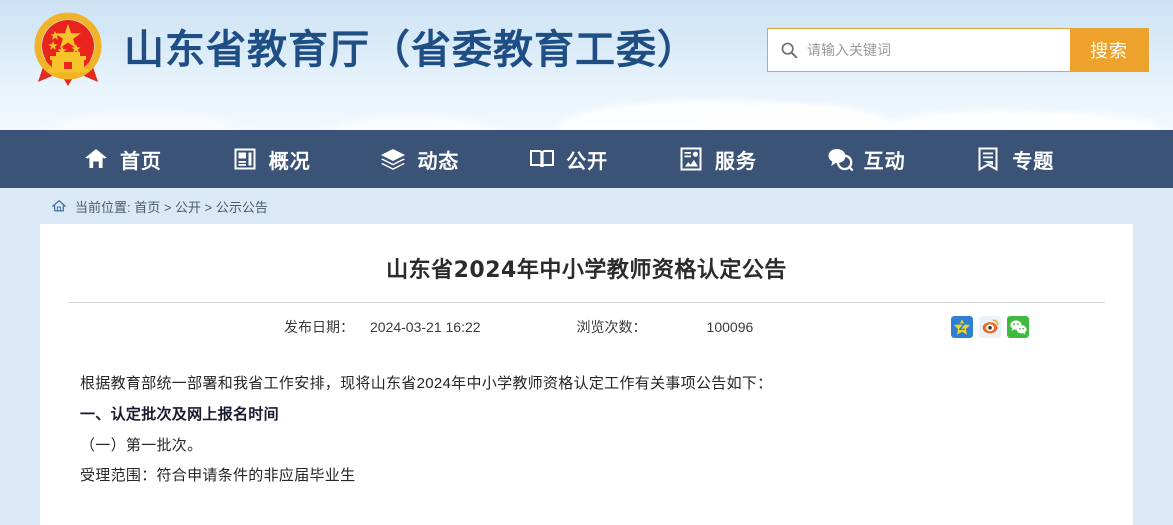 This screenshot has height=525, width=1173. I want to click on share-buttons: Z, so click(990, 327).